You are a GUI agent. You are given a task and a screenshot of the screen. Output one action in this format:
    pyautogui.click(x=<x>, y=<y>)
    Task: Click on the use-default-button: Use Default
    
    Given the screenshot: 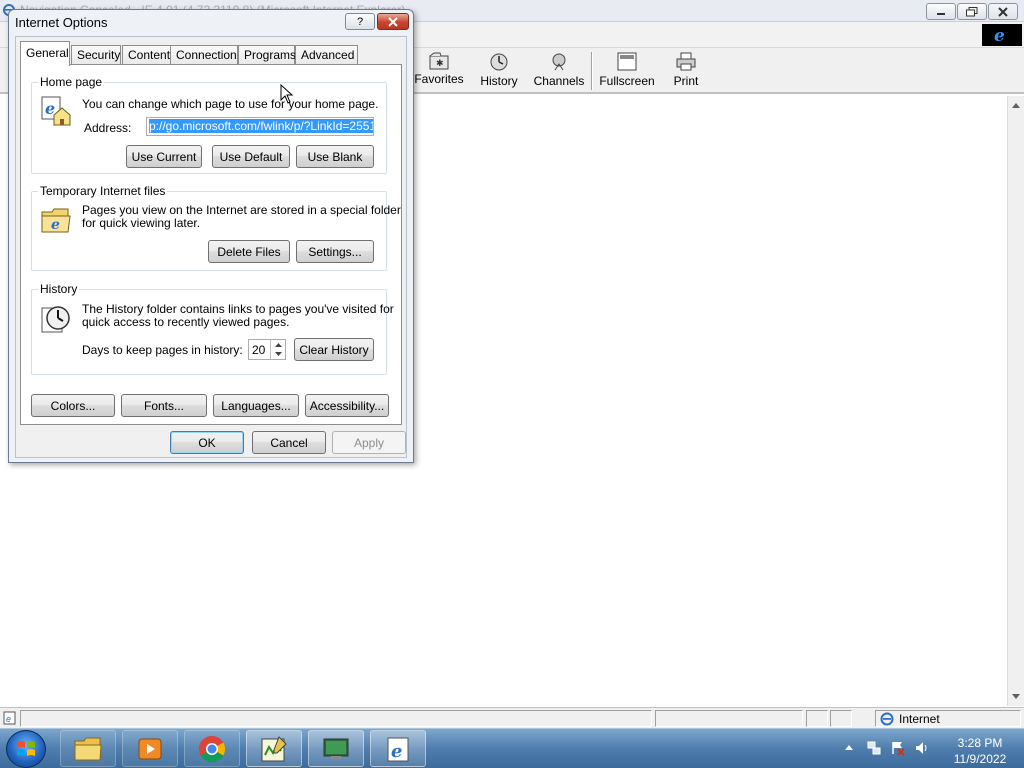 What is the action you would take?
    pyautogui.click(x=251, y=156)
    